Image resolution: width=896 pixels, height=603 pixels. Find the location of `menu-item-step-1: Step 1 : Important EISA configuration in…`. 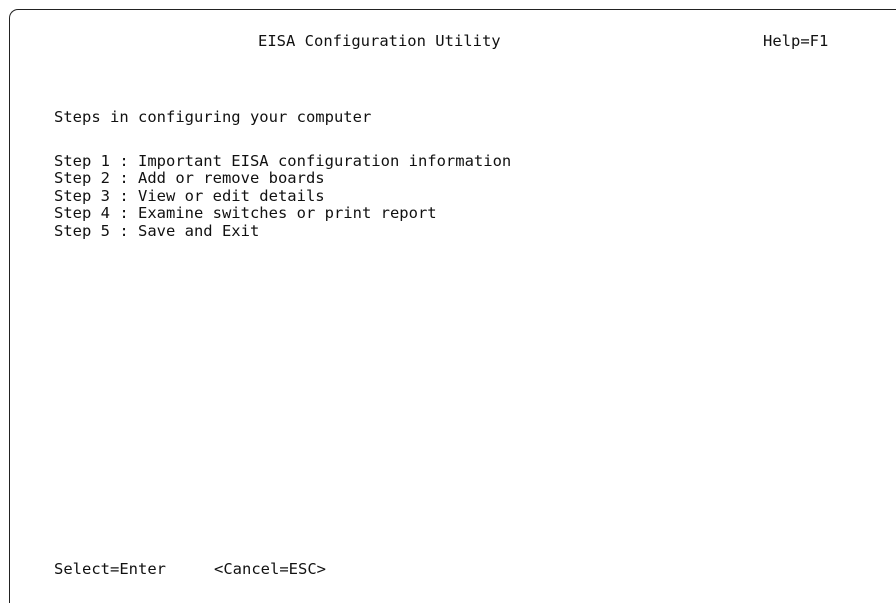

menu-item-step-1: Step 1 : Important EISA configuration in… is located at coordinates (282, 161).